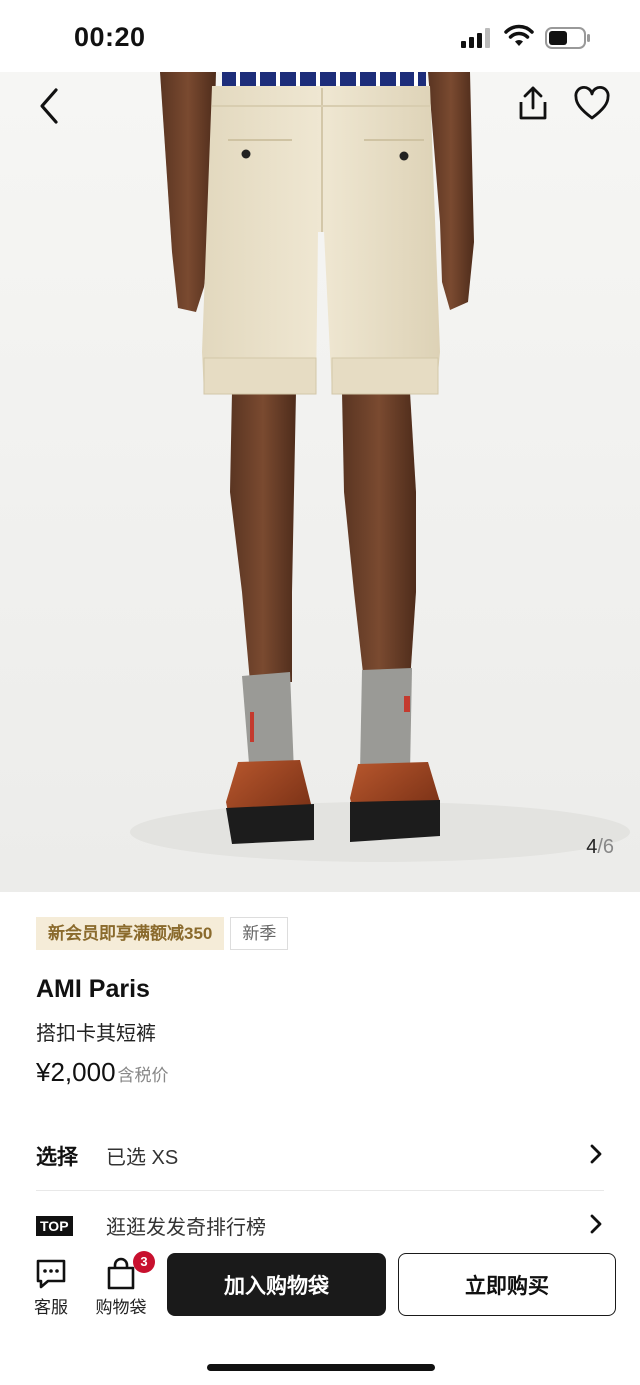  Describe the element at coordinates (276, 1284) in the screenshot. I see `add-to-bag-button: 加入购物袋` at that location.